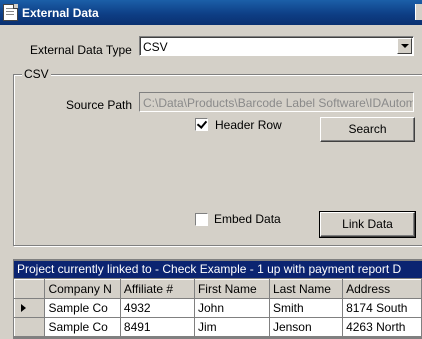 The width and height of the screenshot is (422, 339). I want to click on grid-cell: 4263 North, so click(382, 327).